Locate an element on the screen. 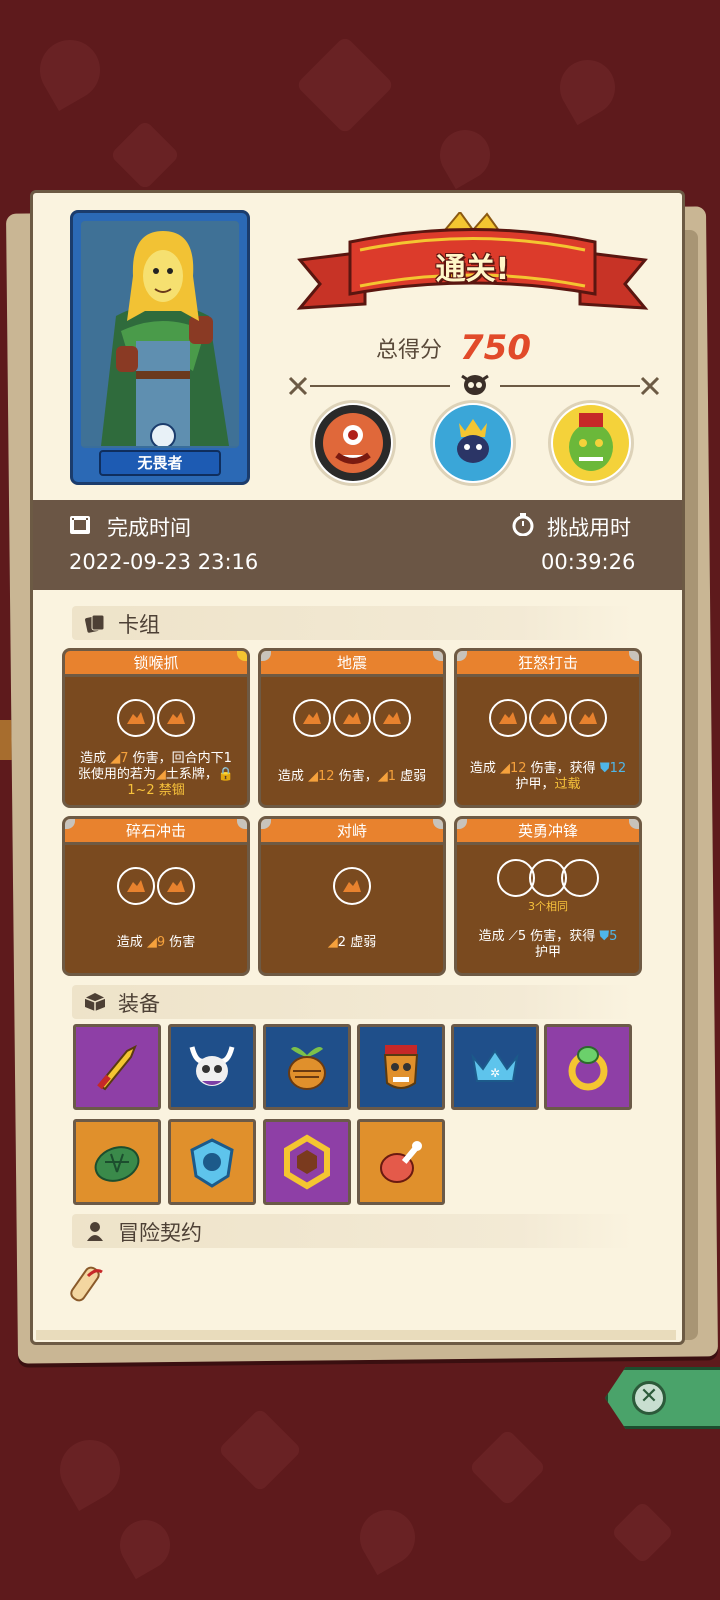 Image resolution: width=720 pixels, height=1600 pixels. card-name: 地震 is located at coordinates (352, 664).